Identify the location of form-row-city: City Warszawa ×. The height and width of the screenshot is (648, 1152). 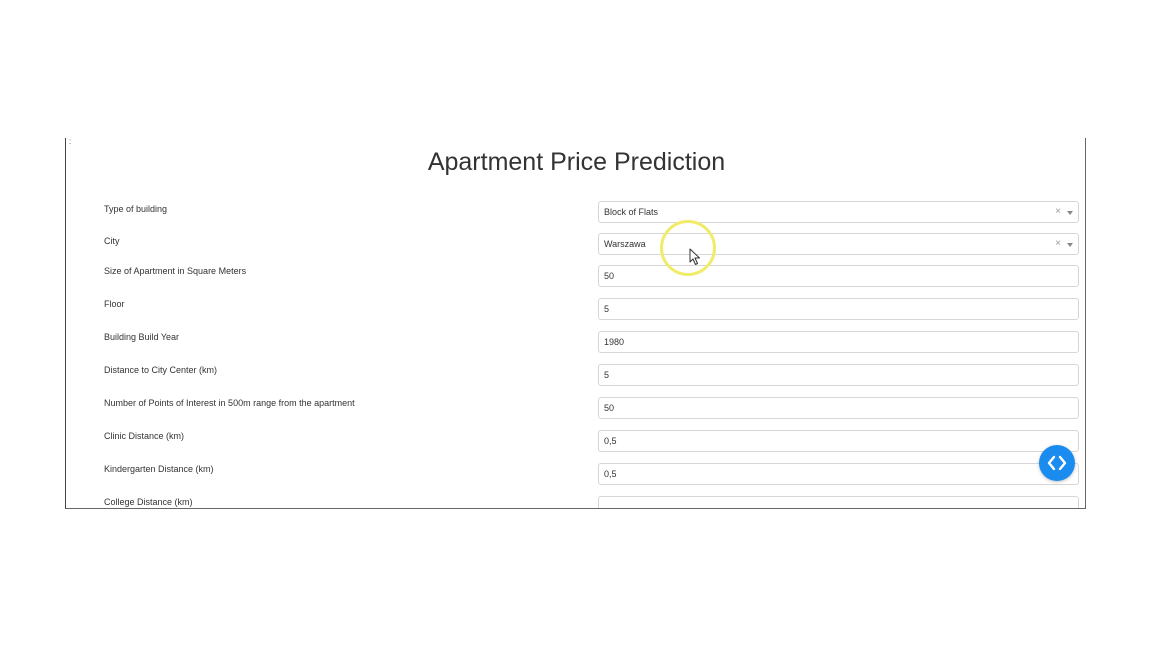
(575, 245).